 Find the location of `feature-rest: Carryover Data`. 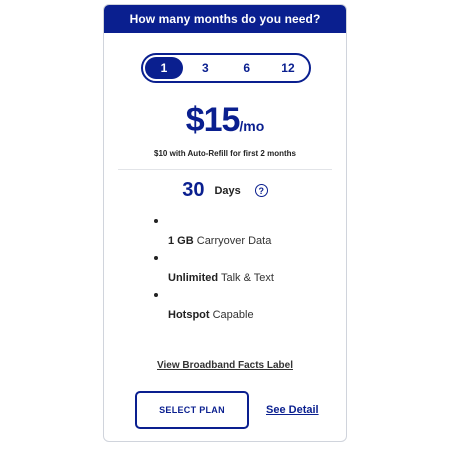

feature-rest: Carryover Data is located at coordinates (232, 241).